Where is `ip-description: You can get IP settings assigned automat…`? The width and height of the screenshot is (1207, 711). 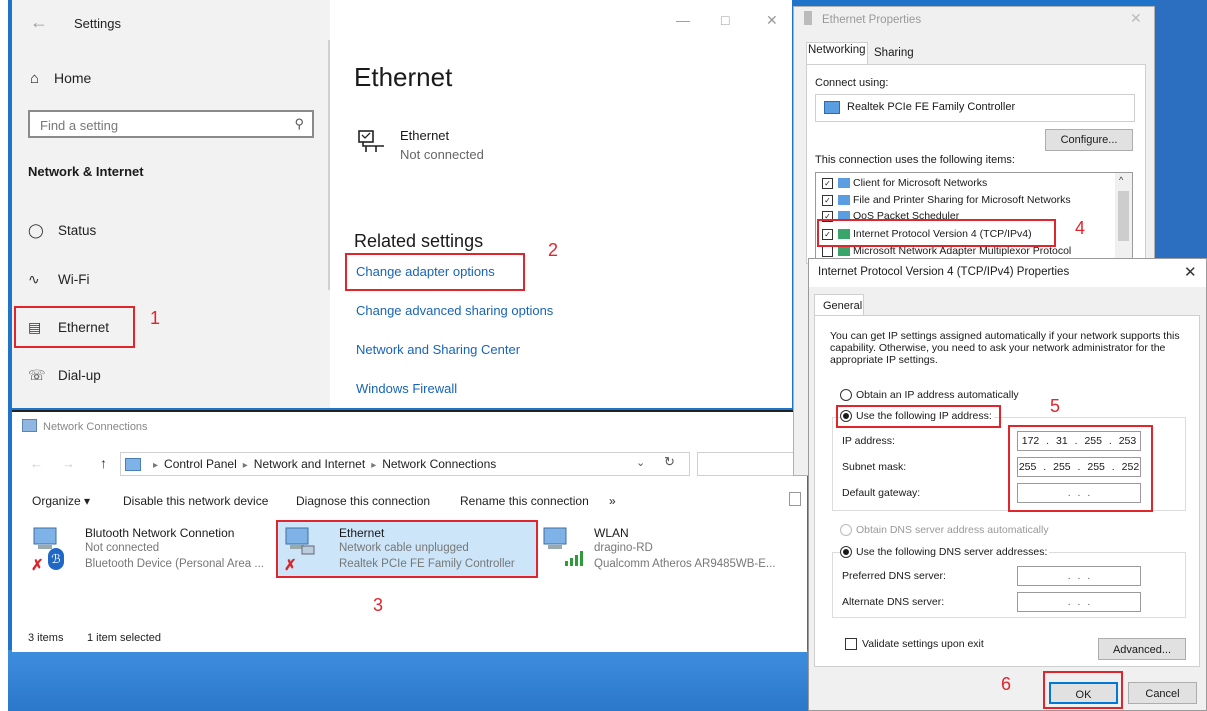
ip-description: You can get IP settings assigned automat… is located at coordinates (1005, 348).